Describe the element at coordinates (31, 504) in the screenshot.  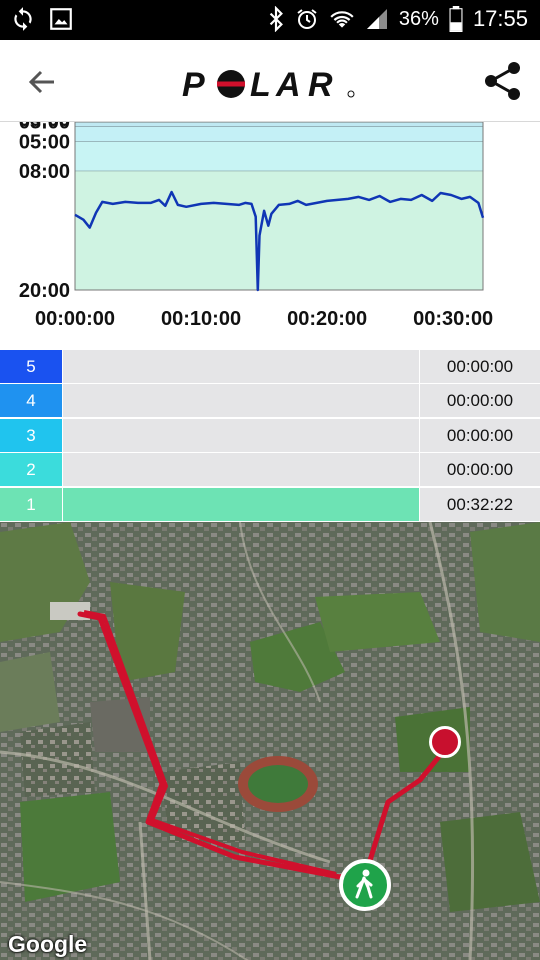
I see `zone-number: 1` at that location.